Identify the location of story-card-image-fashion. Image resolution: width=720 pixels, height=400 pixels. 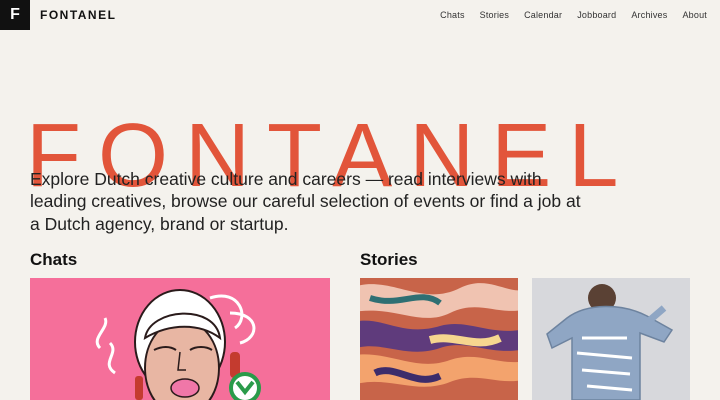
(611, 339).